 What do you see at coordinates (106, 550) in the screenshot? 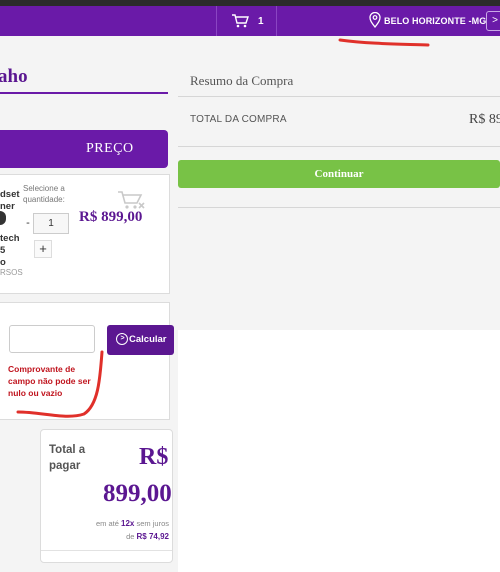
I see `total-card-divider` at bounding box center [106, 550].